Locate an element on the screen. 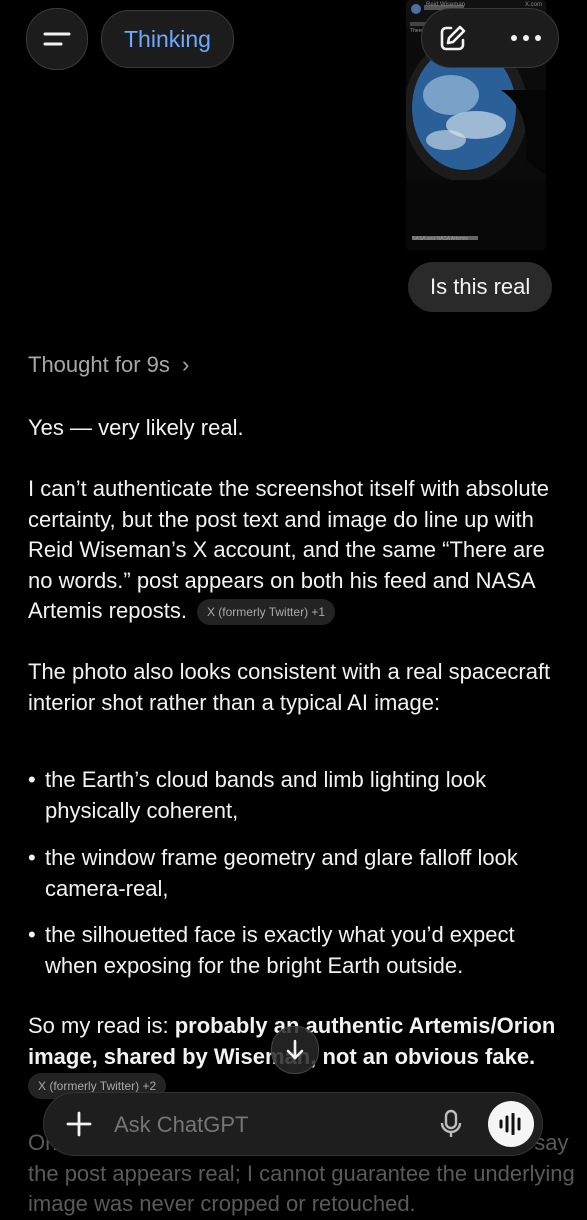  new-chat-button is located at coordinates (453, 38).